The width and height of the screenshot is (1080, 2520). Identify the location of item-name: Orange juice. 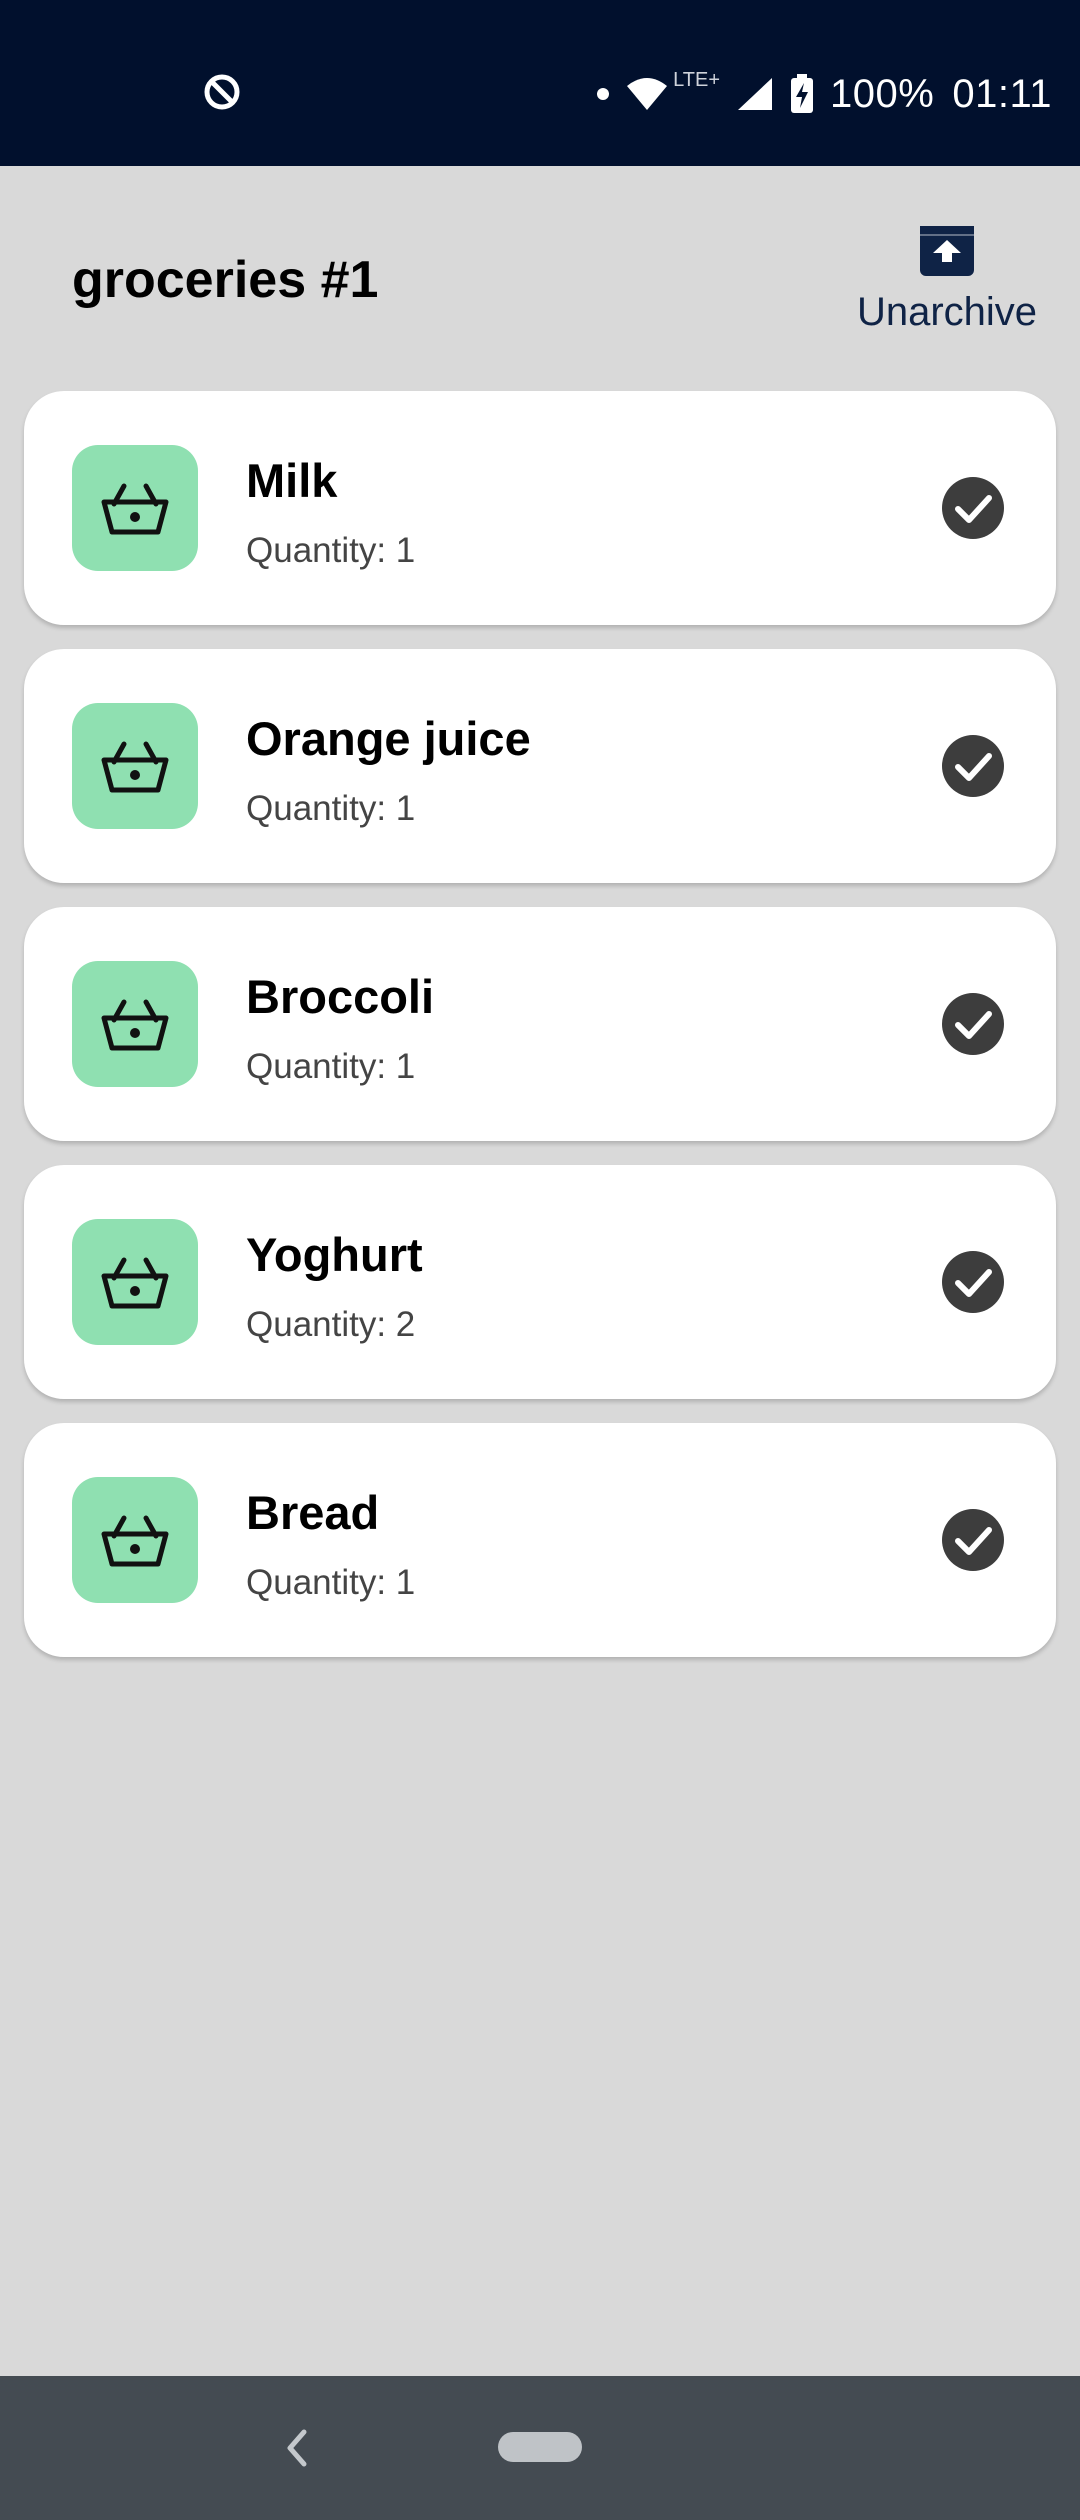
(388, 738).